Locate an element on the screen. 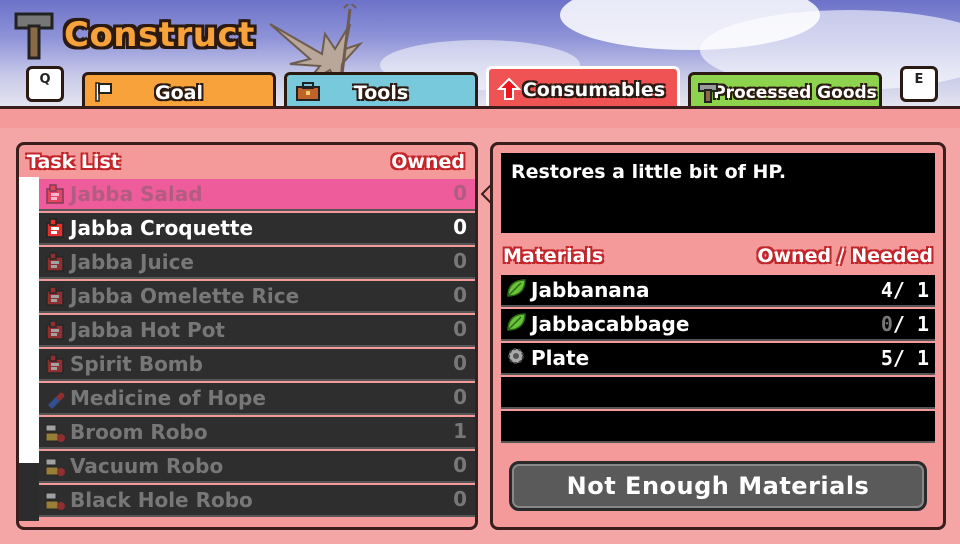 The image size is (960, 544). material-row: Plate 5/ 1 is located at coordinates (718, 359).